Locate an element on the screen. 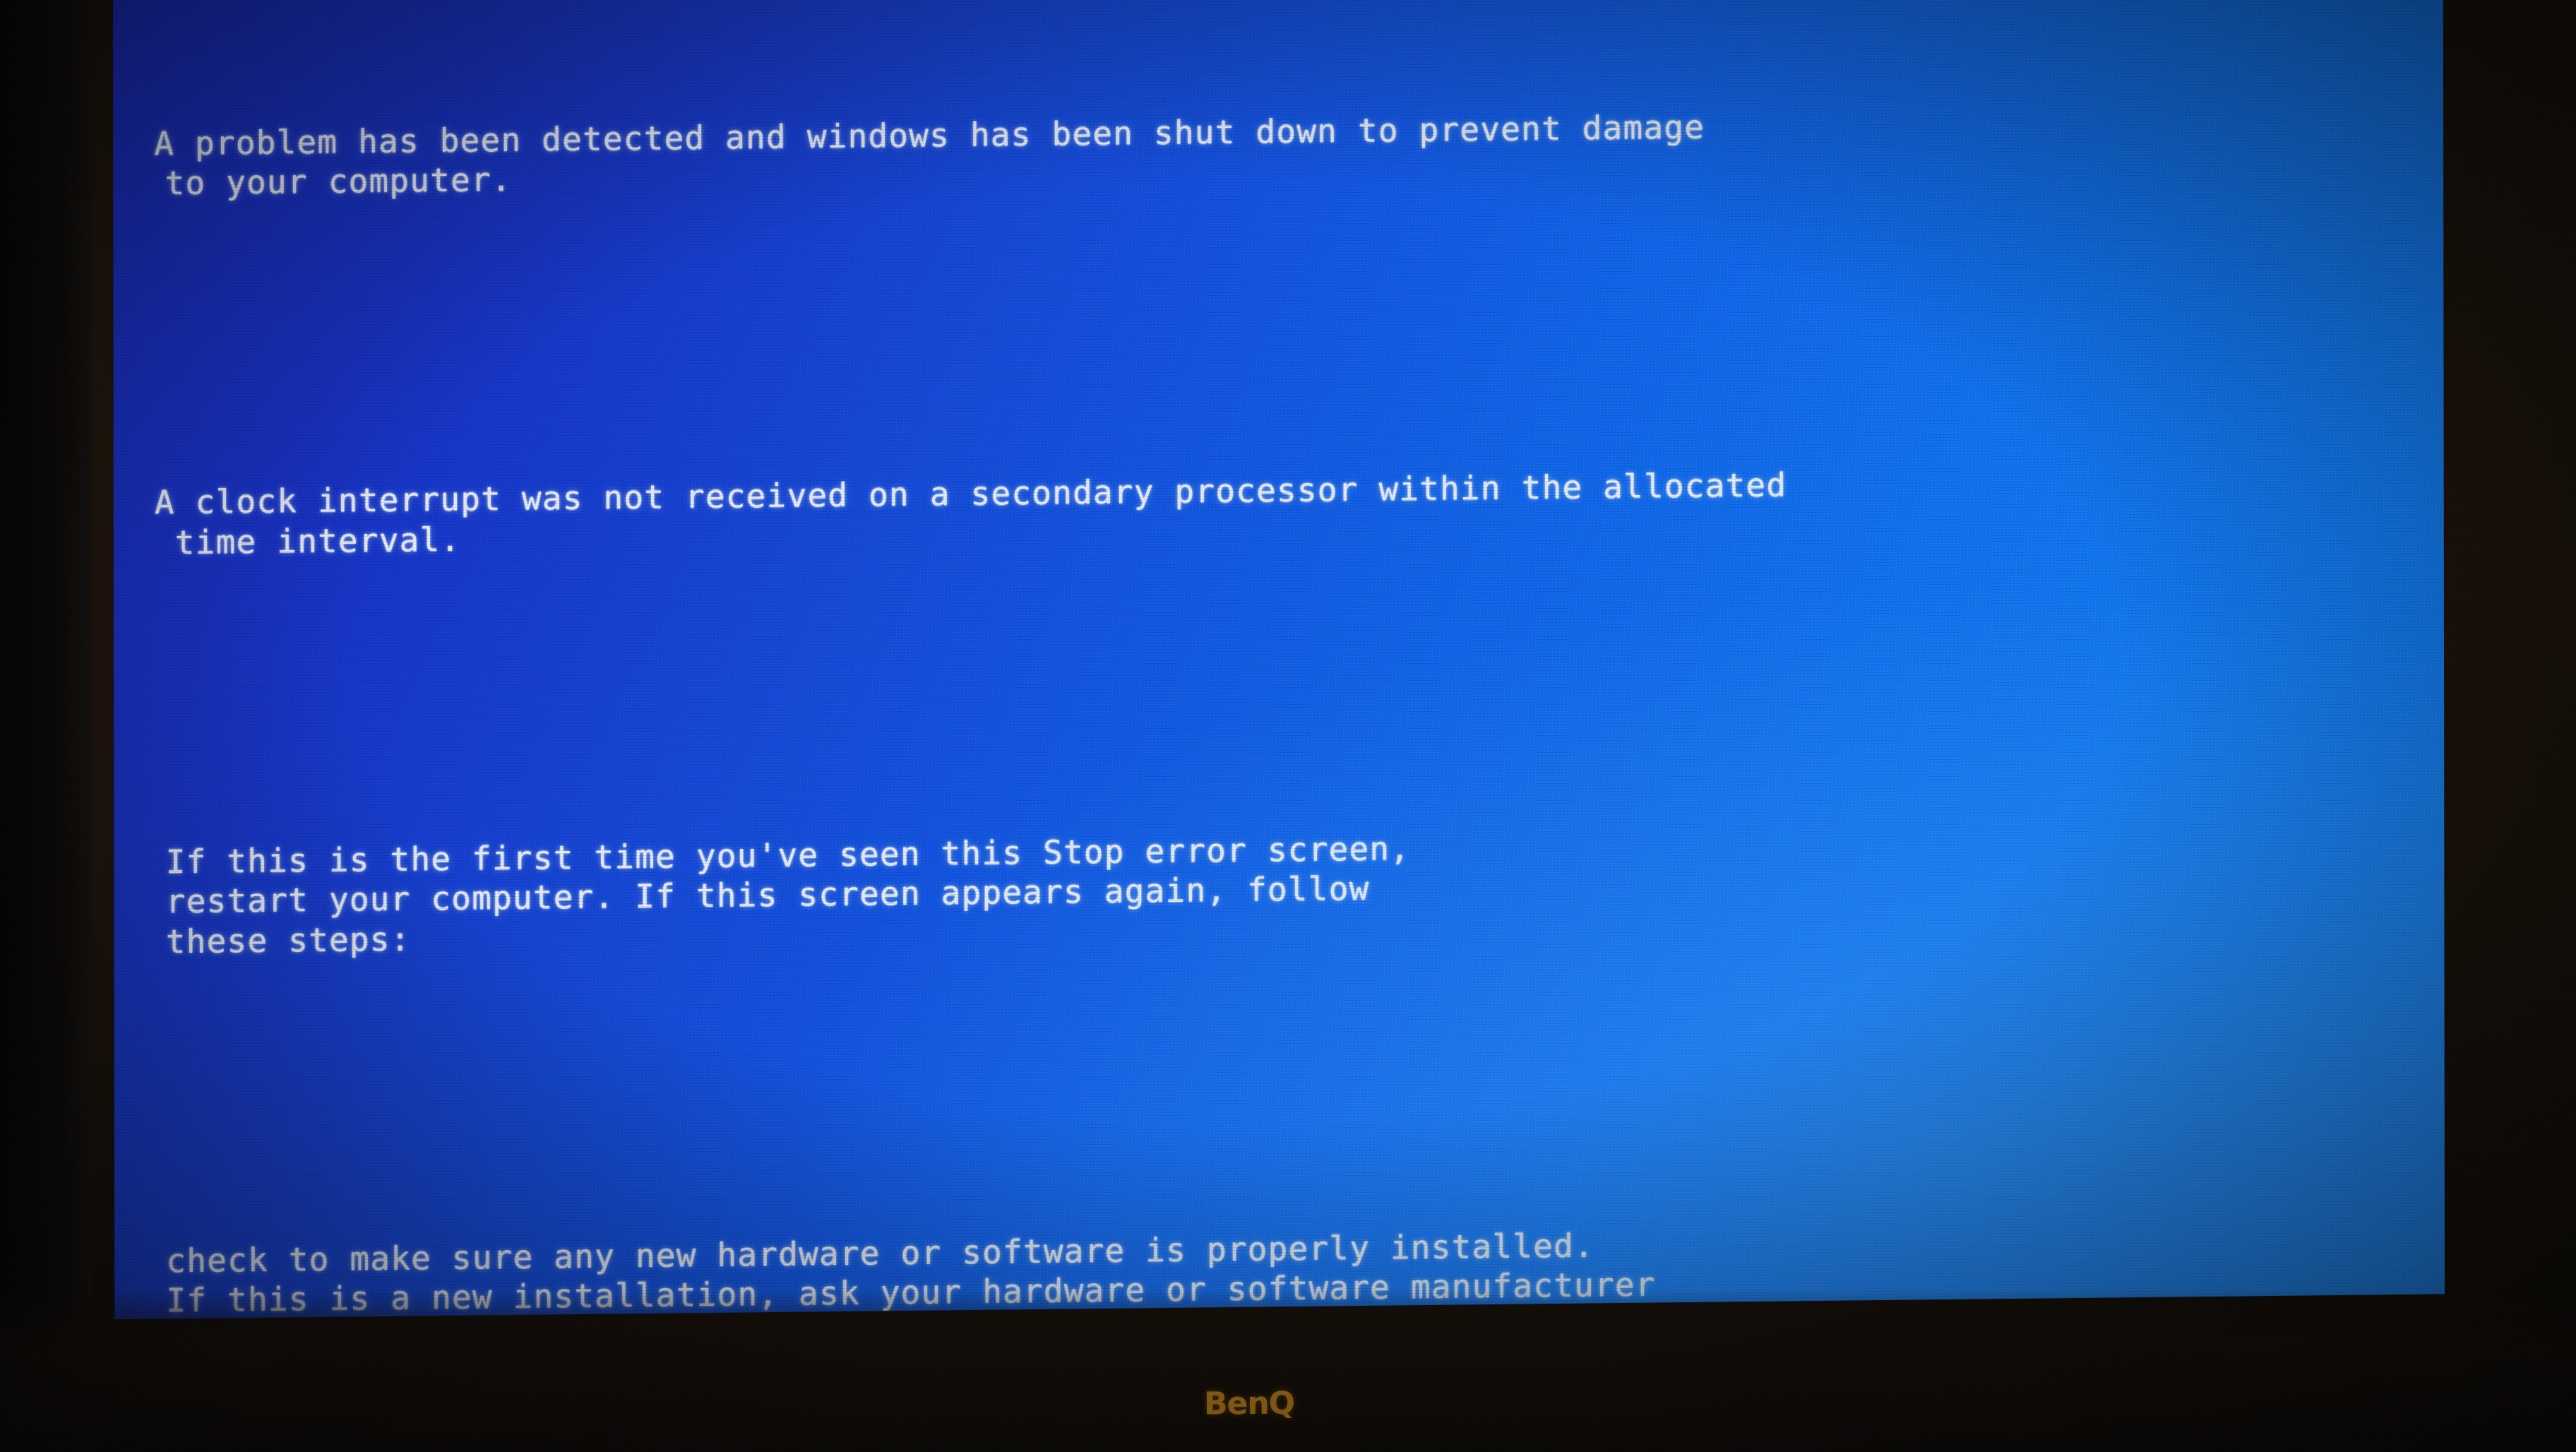 The image size is (2576, 1452). monitor-bezel-bottom is located at coordinates (1288, 1371).